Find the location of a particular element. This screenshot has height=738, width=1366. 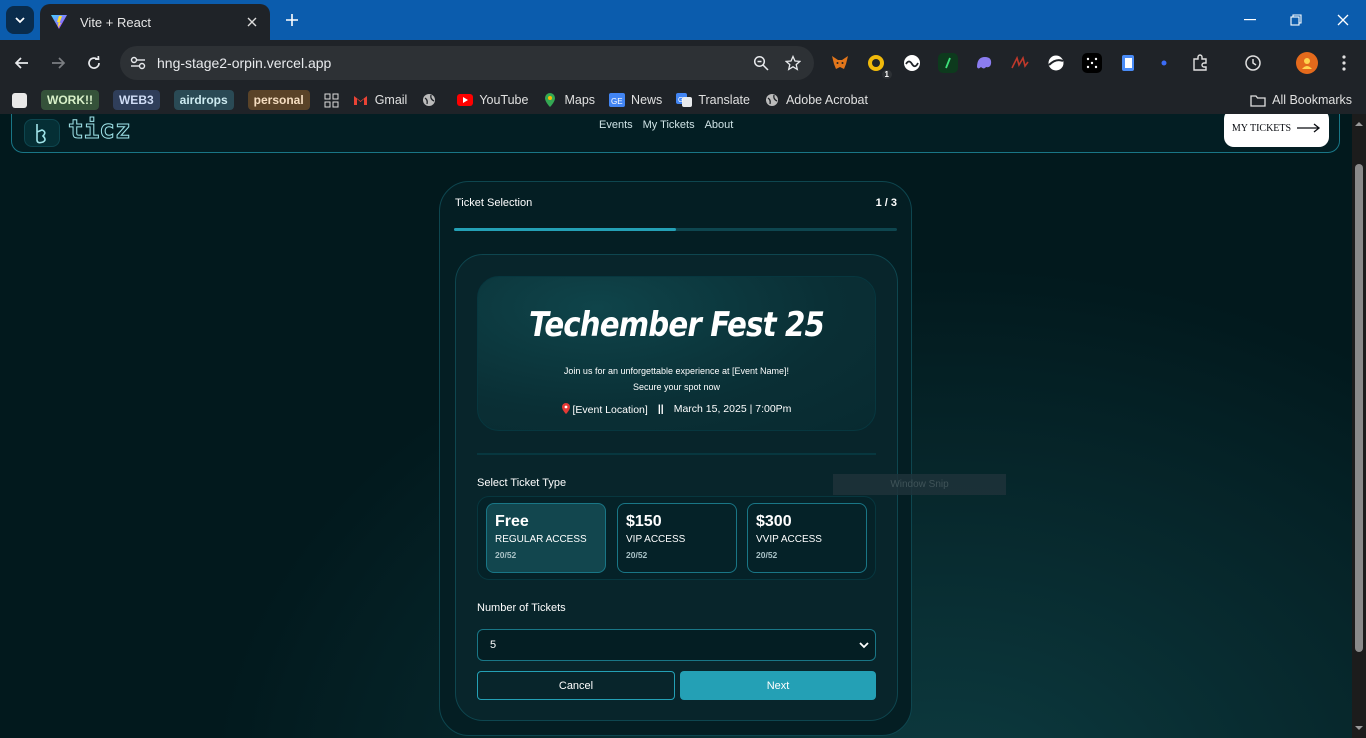

coin-badge-icon: 1 is located at coordinates (879, 66).